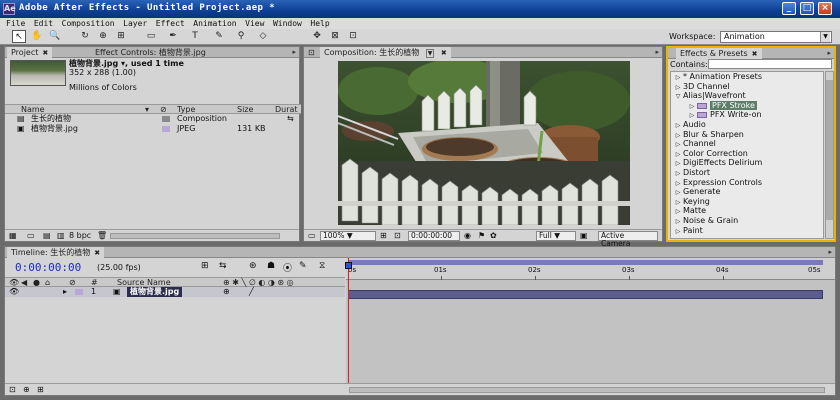 Image resolution: width=840 pixels, height=400 pixels. Describe the element at coordinates (214, 23) in the screenshot. I see `menu-animation: Animation` at that location.